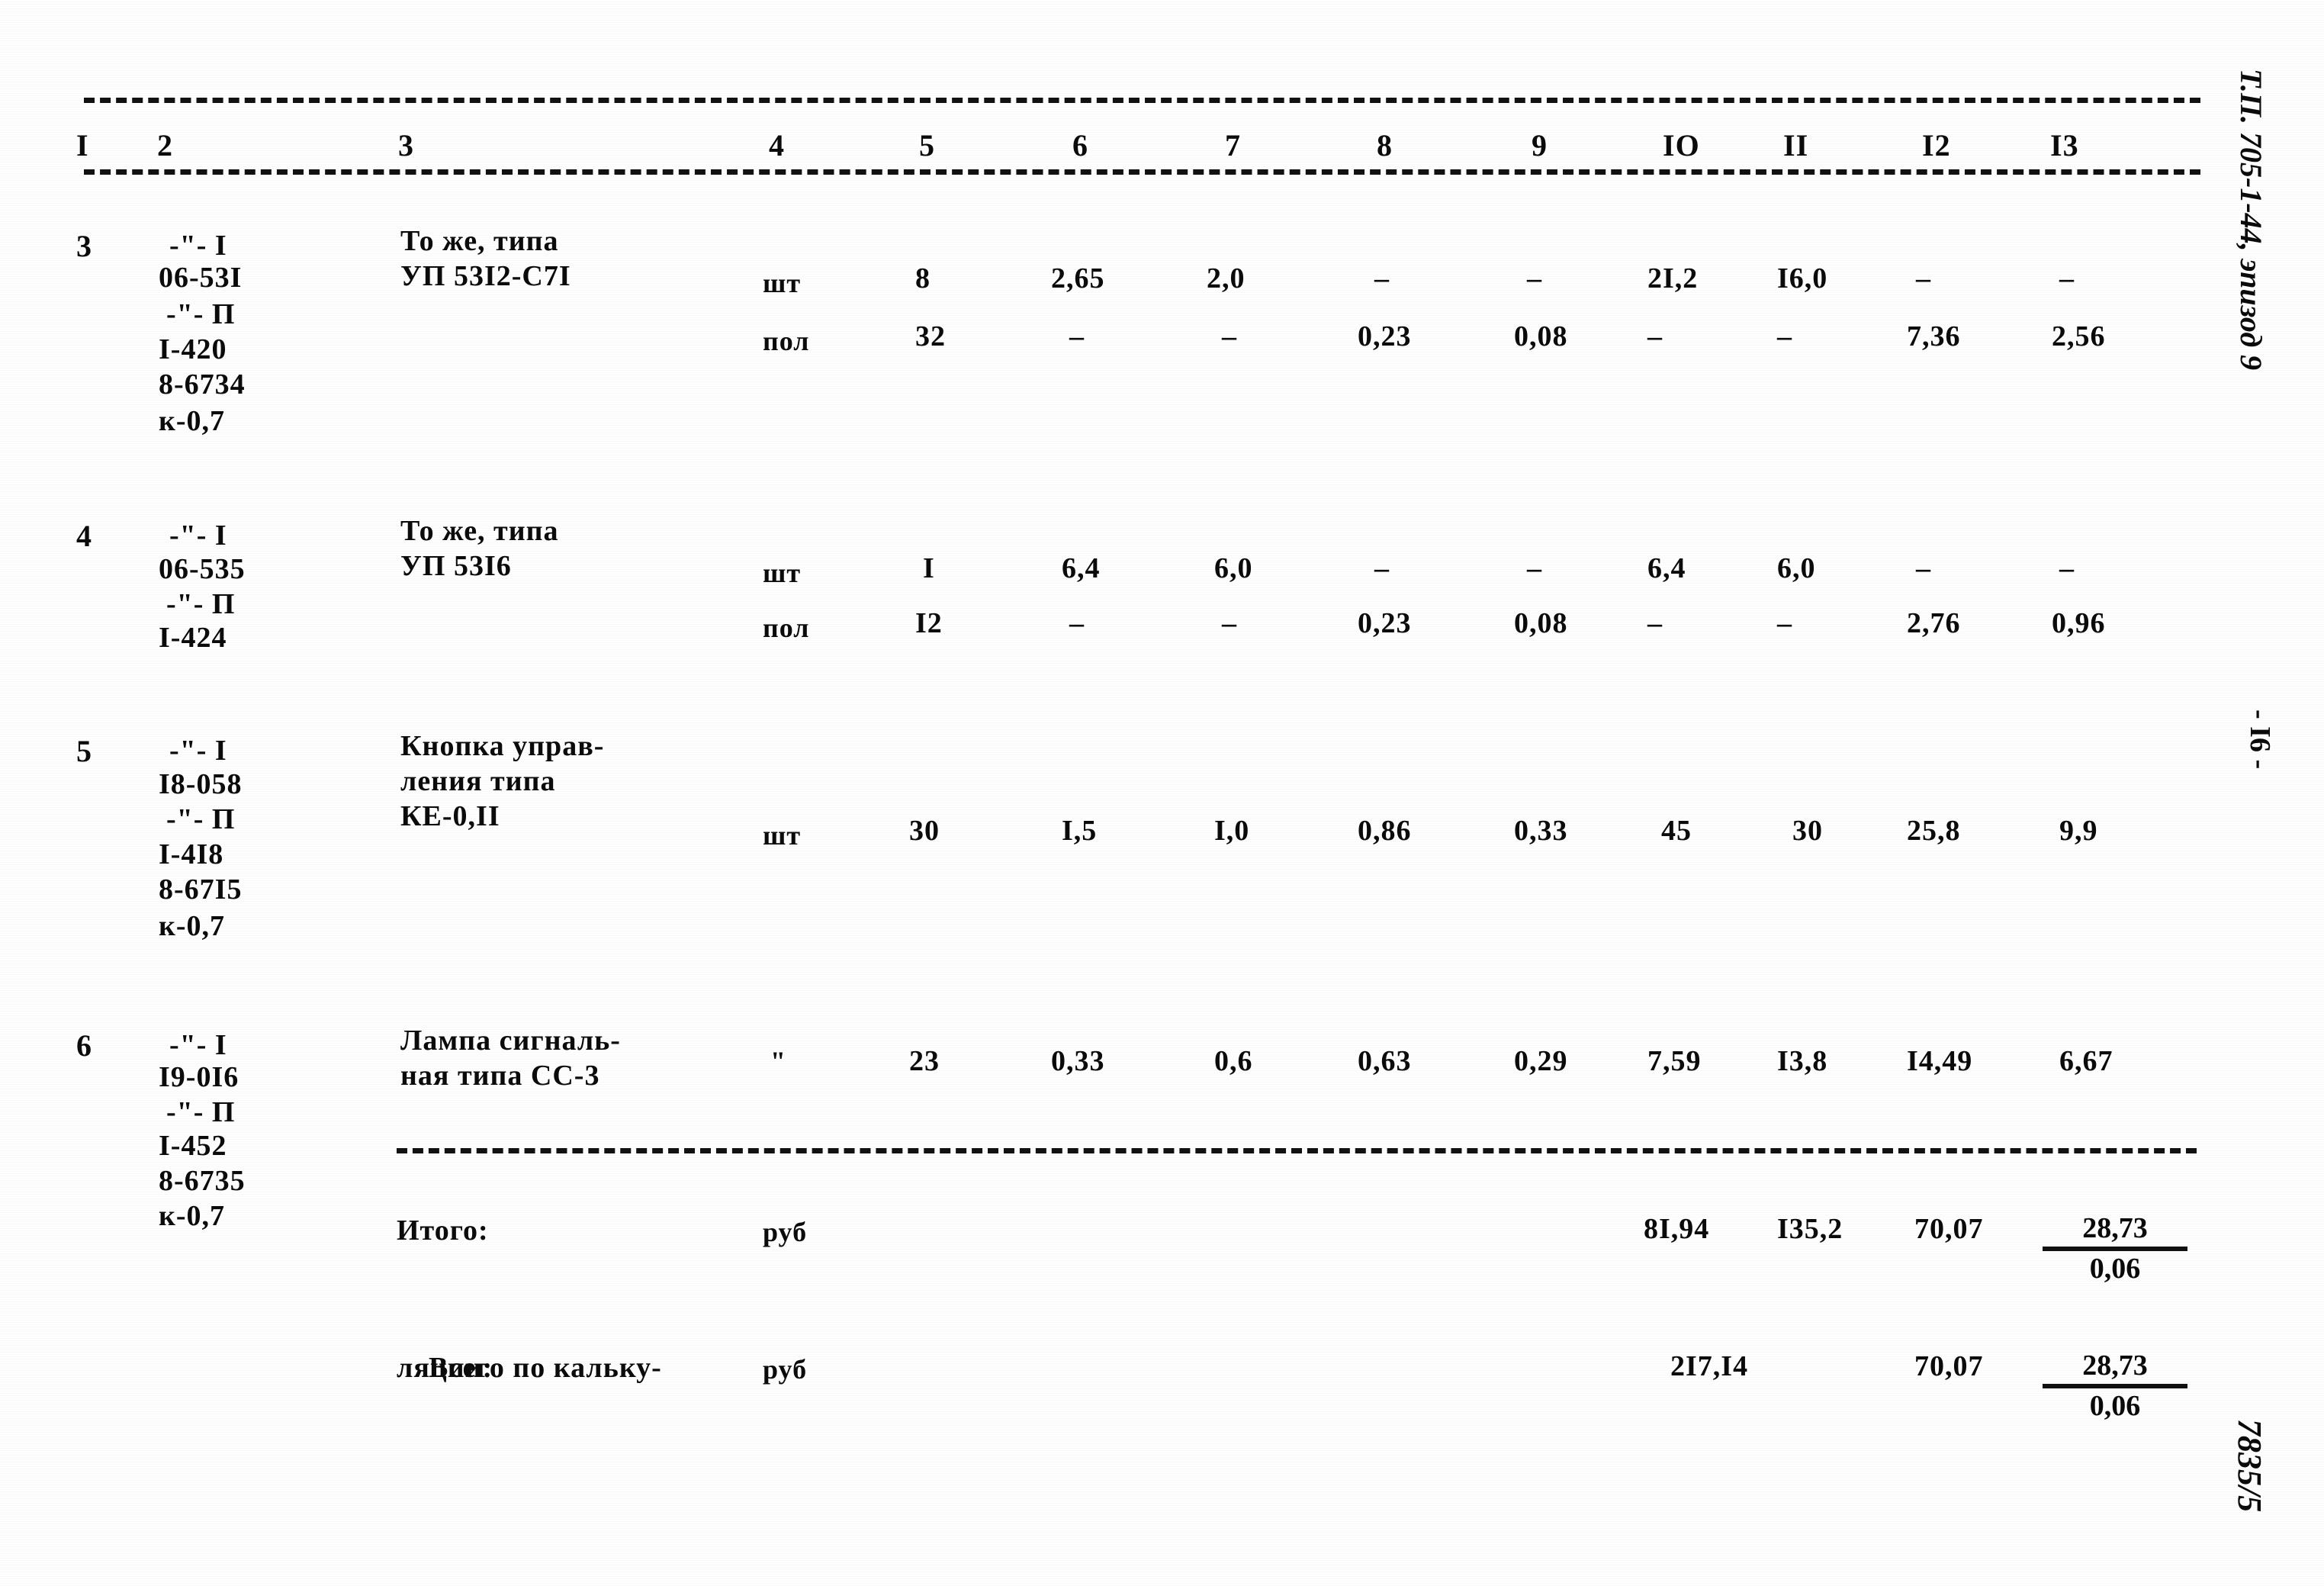 This screenshot has width=2324, height=1586. What do you see at coordinates (1807, 831) in the screenshot?
I see `row-5-line-1-c11: 30` at bounding box center [1807, 831].